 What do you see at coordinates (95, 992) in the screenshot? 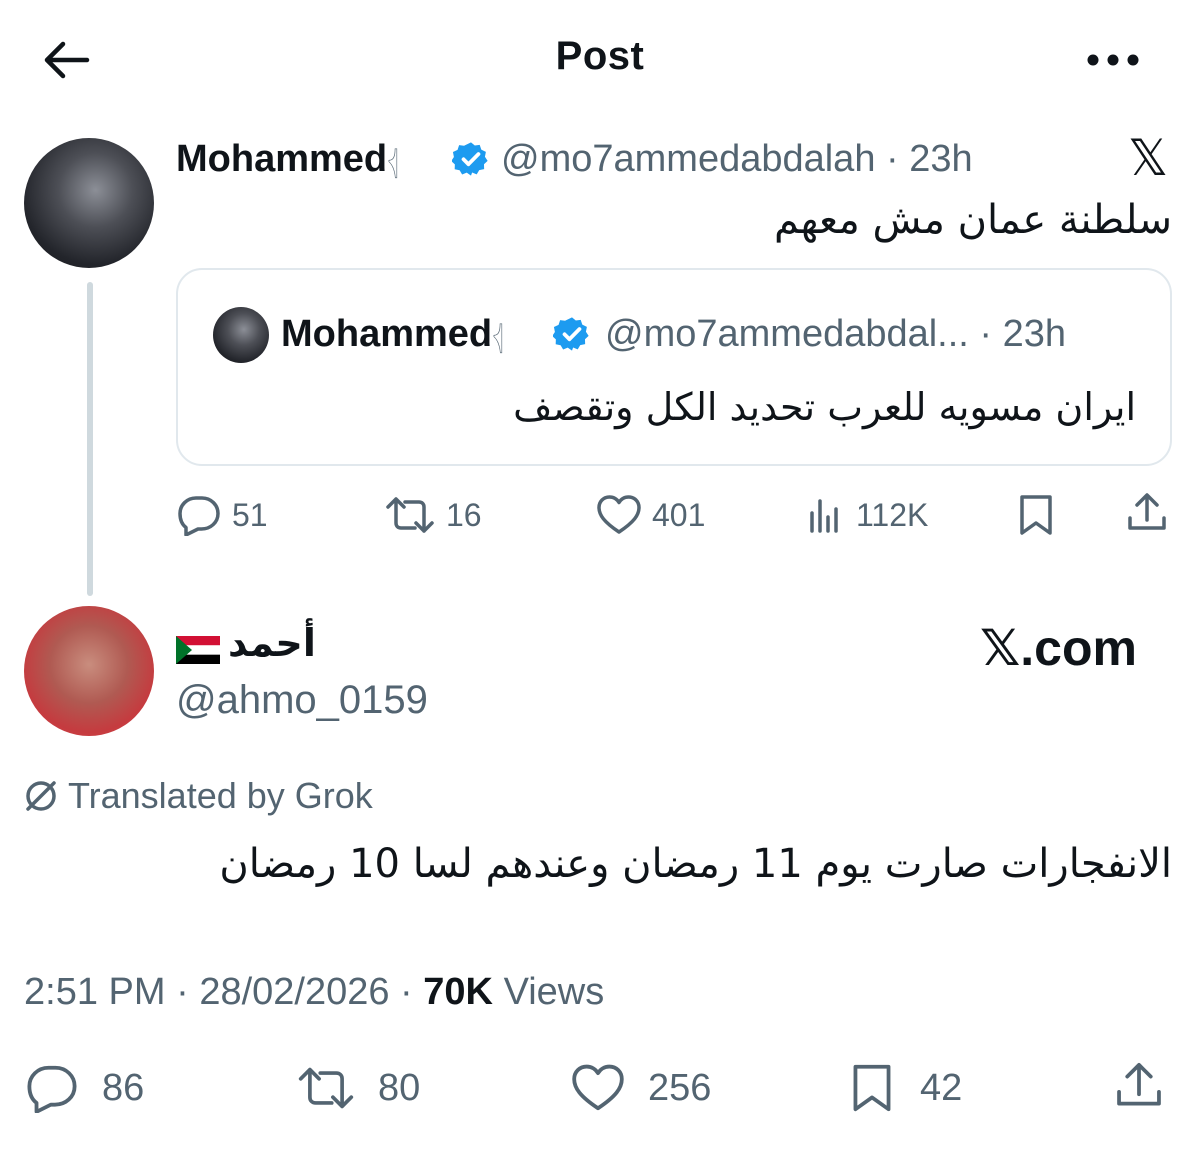
I see `post-time: 2:51 PM` at bounding box center [95, 992].